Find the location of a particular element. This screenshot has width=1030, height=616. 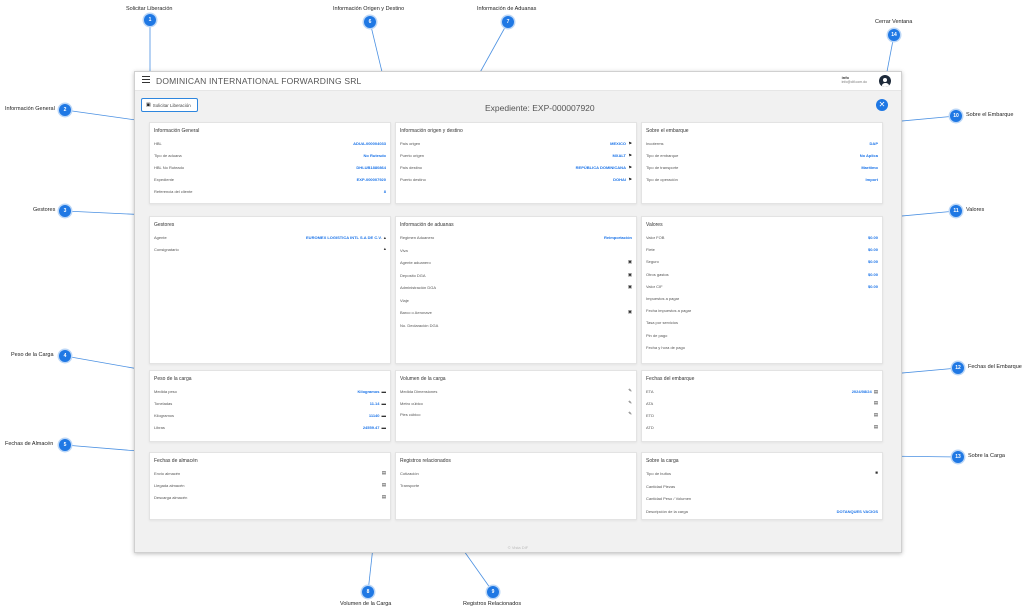

field-label: Transporte is located at coordinates (410, 485).